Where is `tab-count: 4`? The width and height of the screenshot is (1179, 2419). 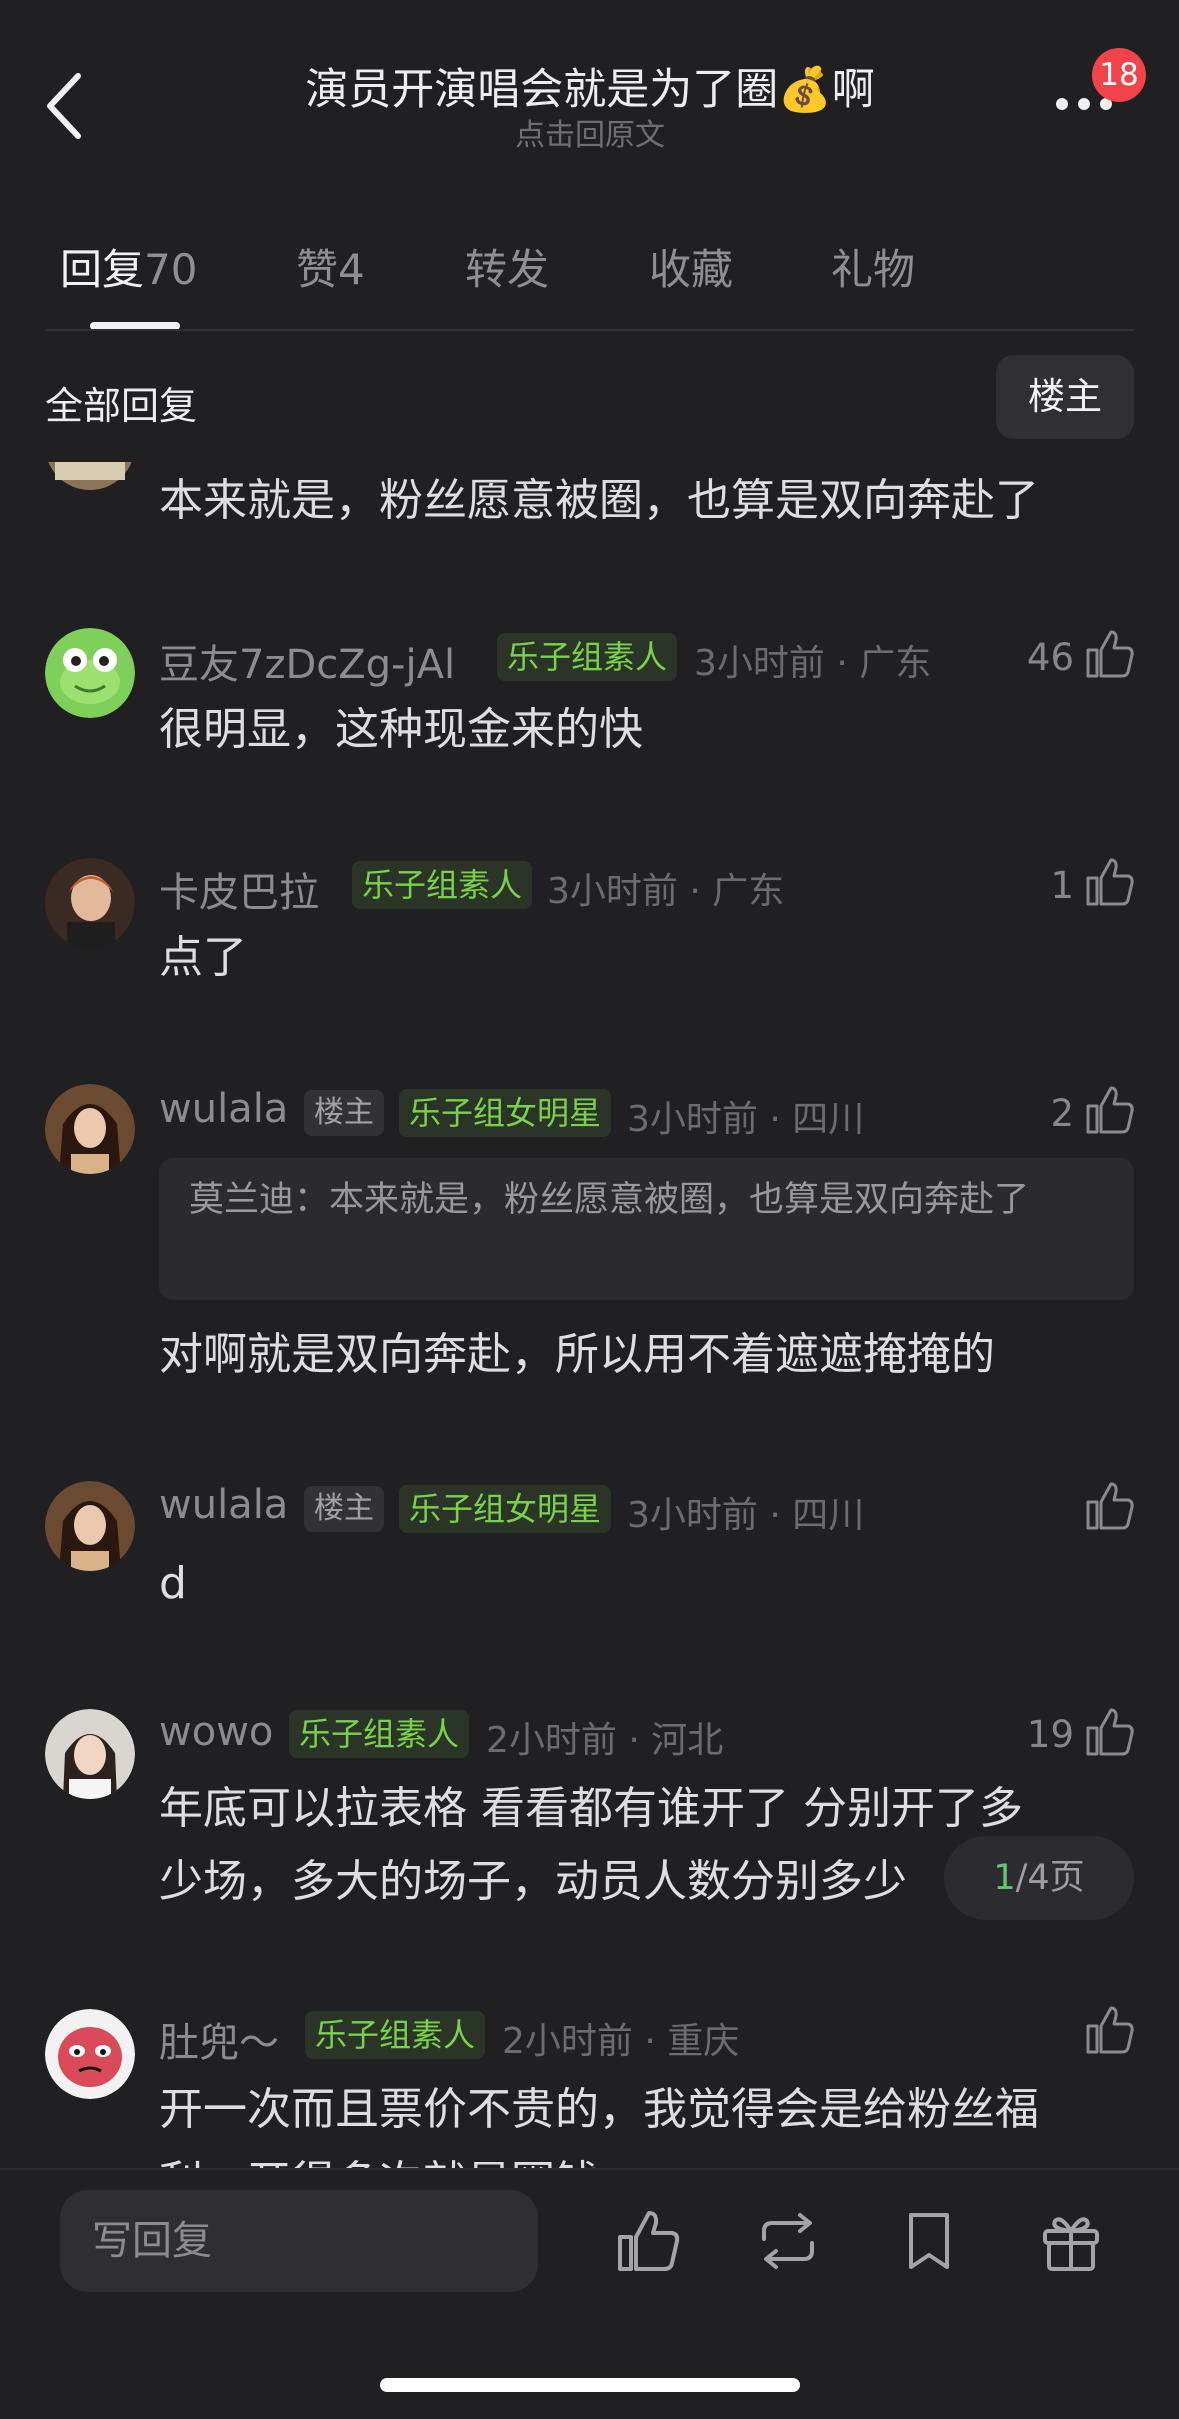 tab-count: 4 is located at coordinates (351, 269).